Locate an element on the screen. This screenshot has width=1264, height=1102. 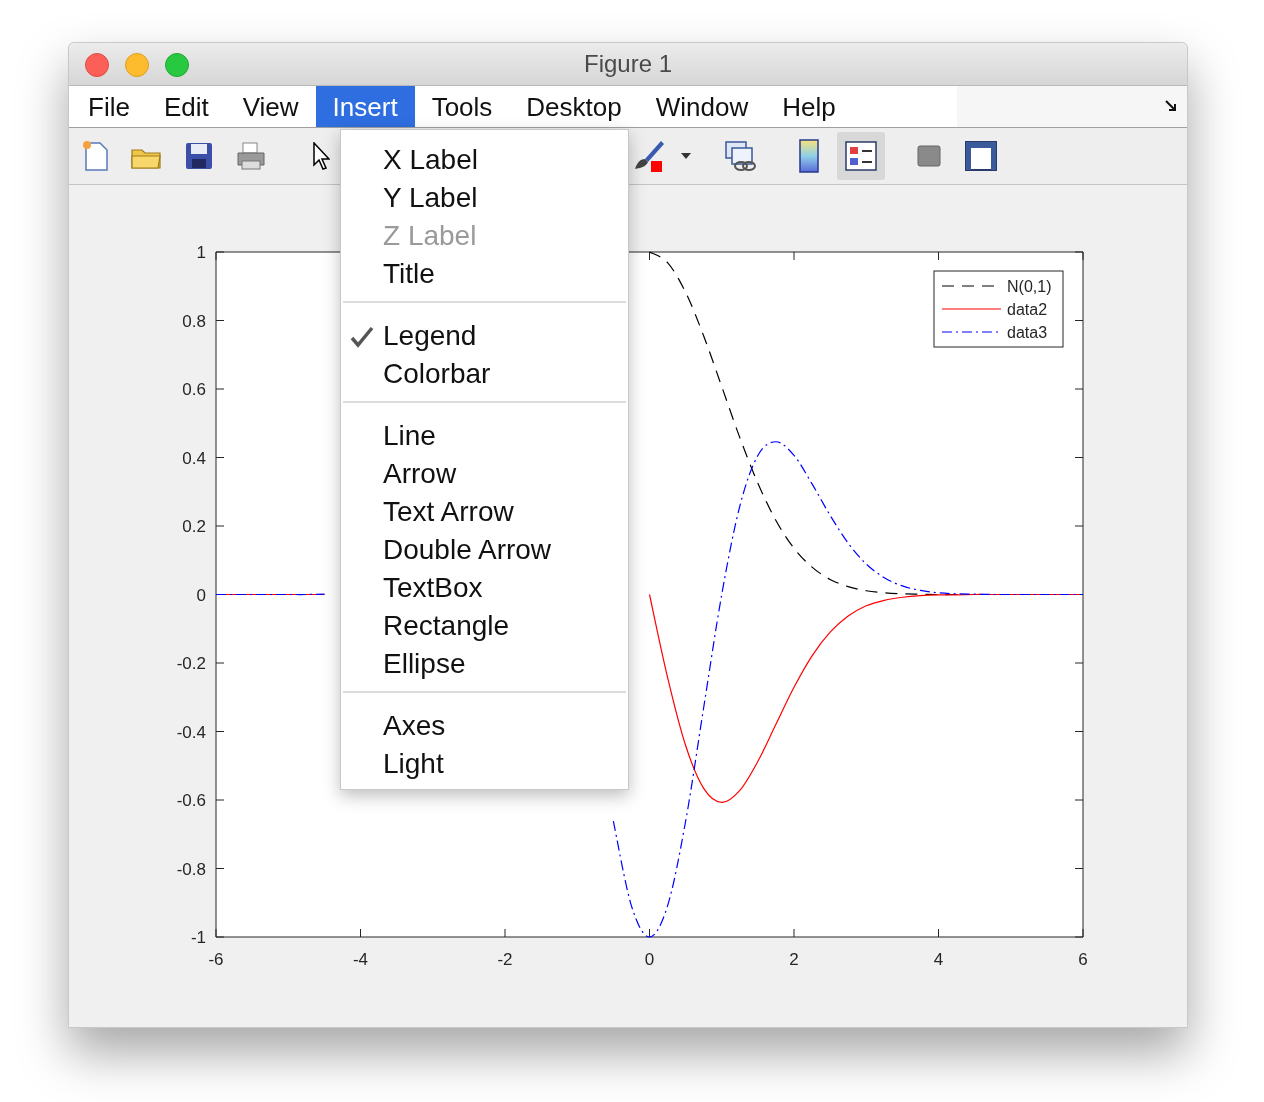
menu-option: Text Arrow is located at coordinates (484, 512).